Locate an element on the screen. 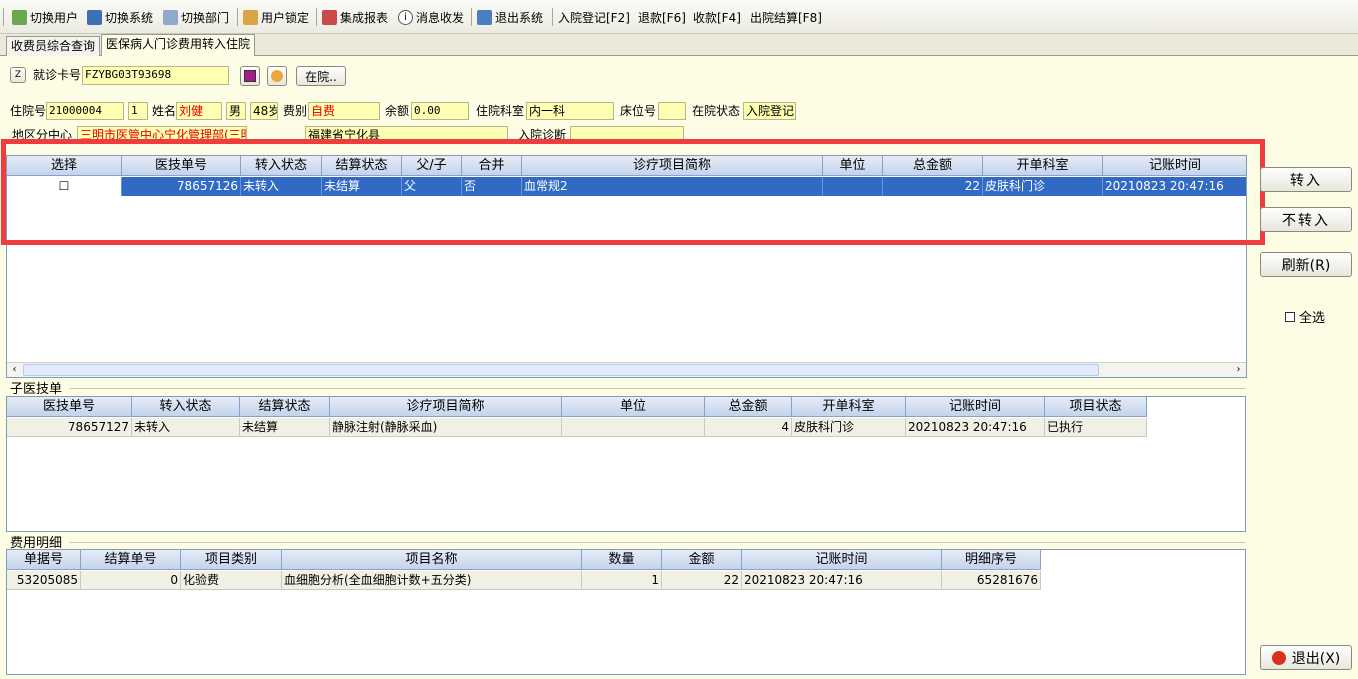  col-amount: 金额 is located at coordinates (702, 559).